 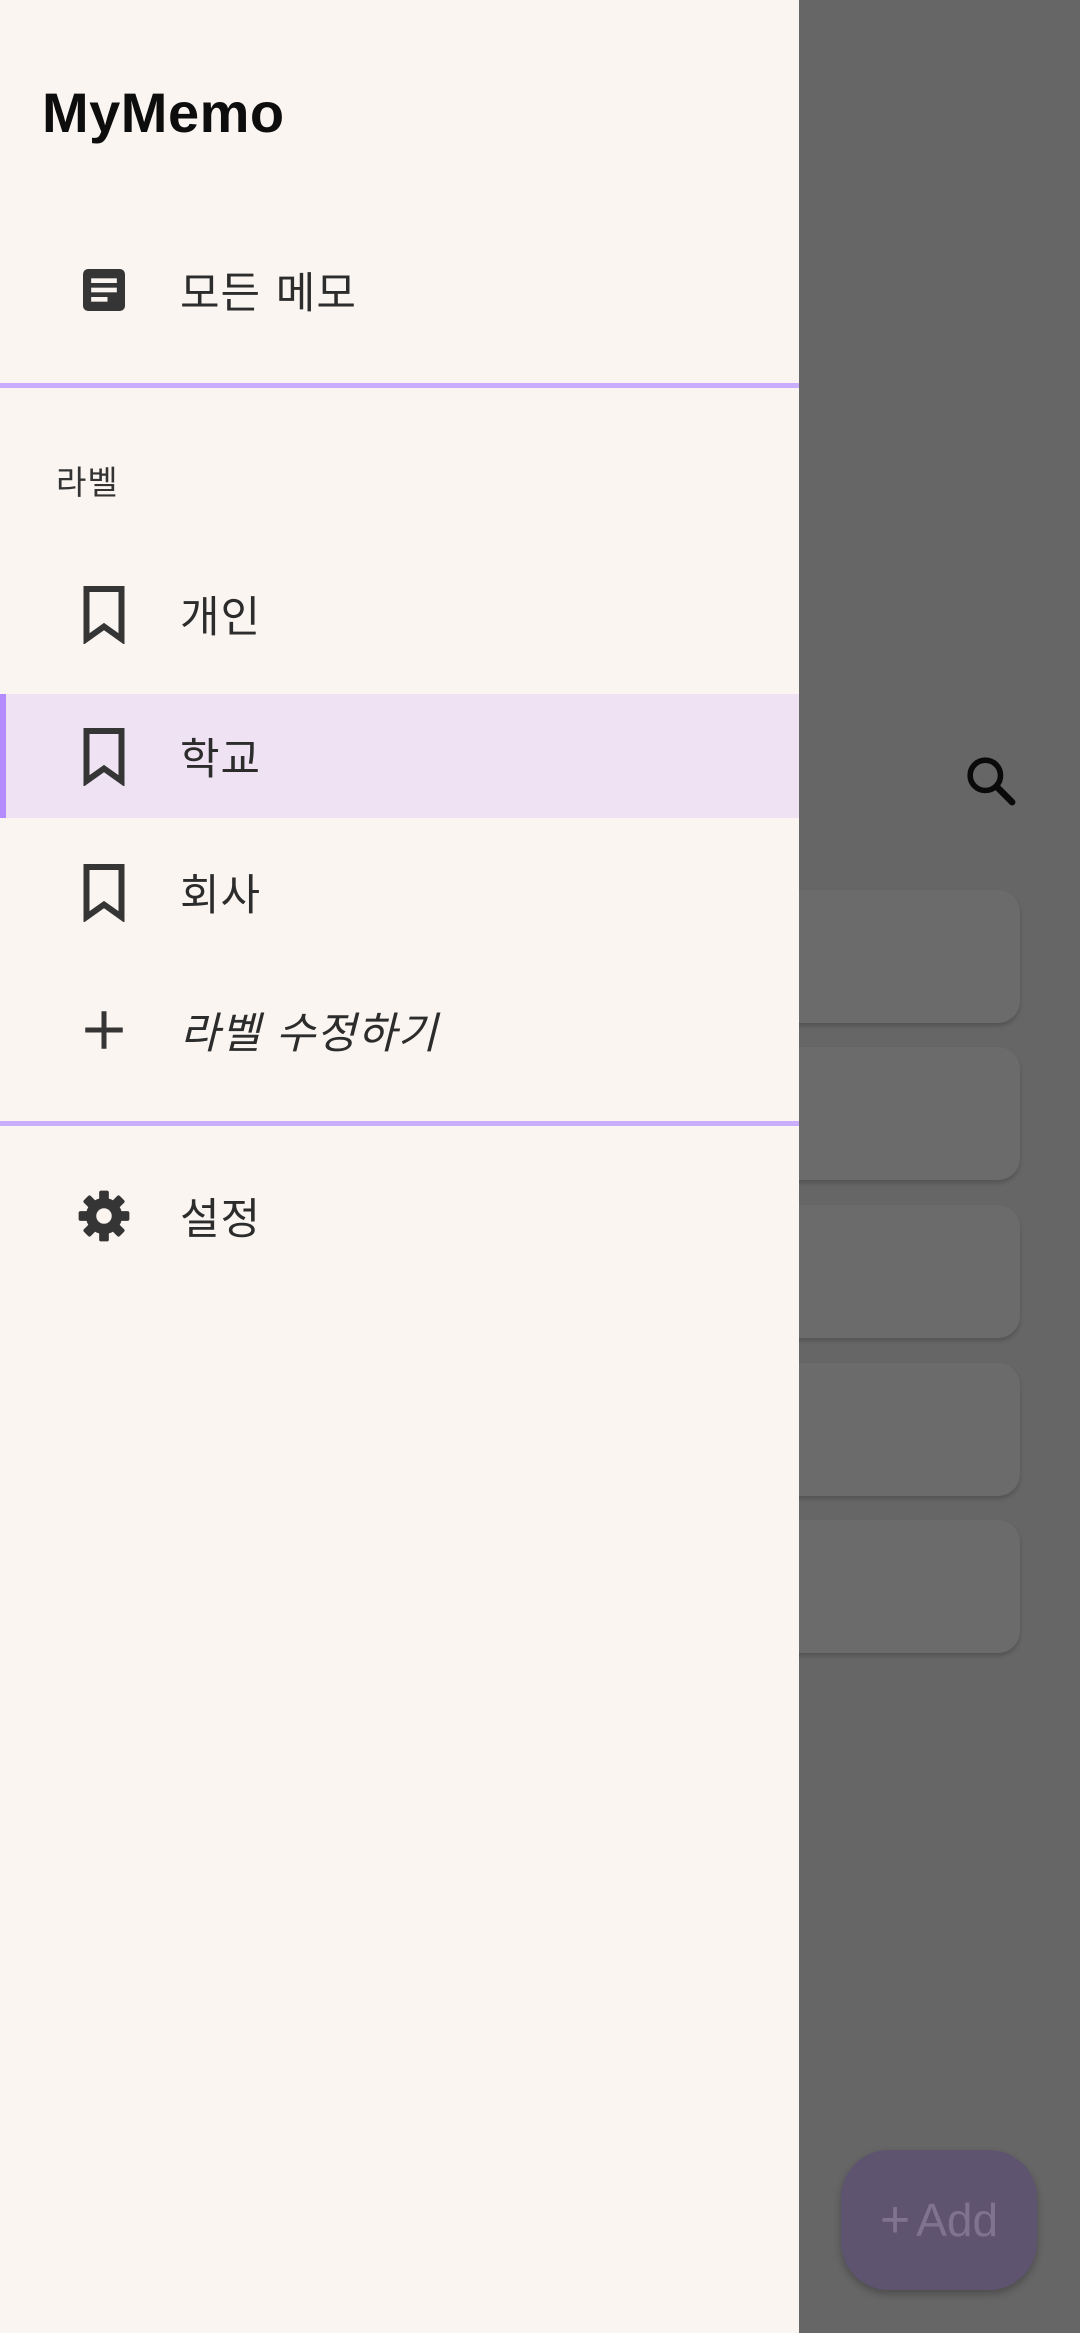 I want to click on drawer-item-label: 모든 메모, so click(x=268, y=294).